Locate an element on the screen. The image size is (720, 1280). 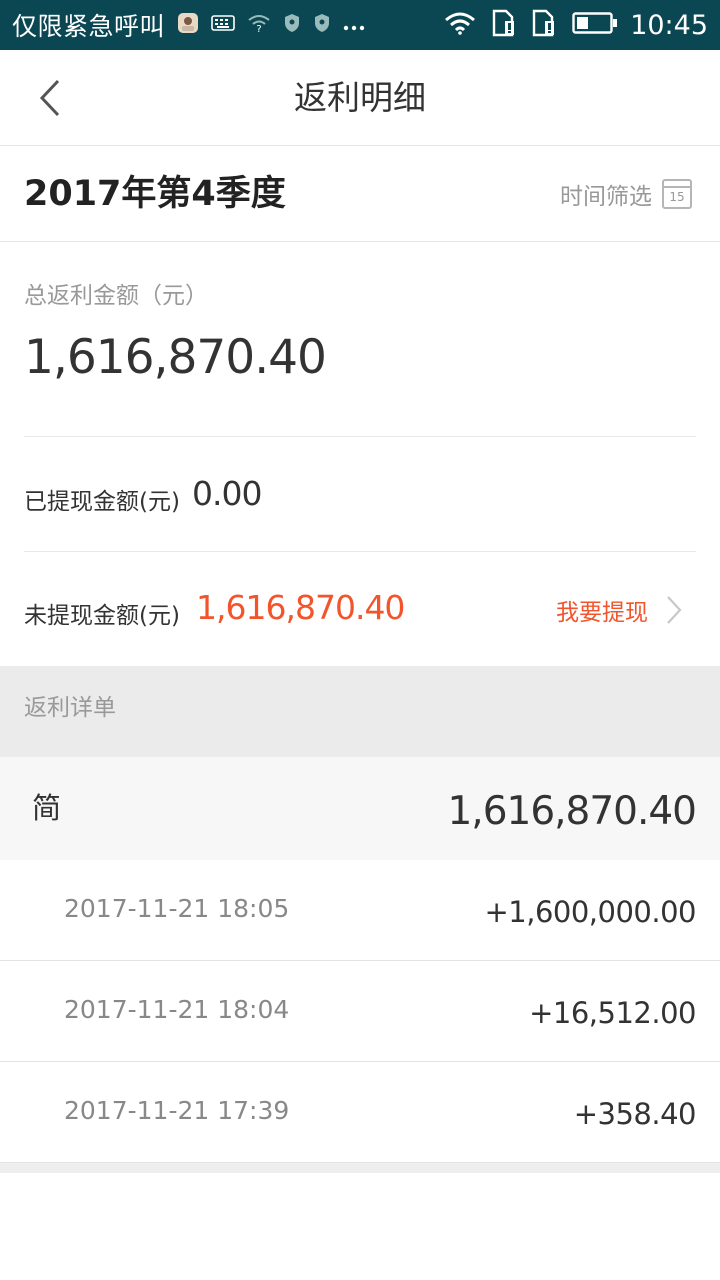
group-label: 简 is located at coordinates (47, 808).